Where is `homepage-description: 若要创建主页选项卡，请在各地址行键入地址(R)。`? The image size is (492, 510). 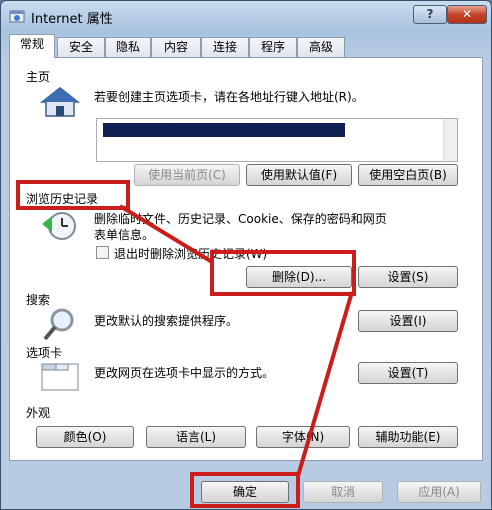 homepage-description: 若要创建主页选项卡，请在各地址行键入地址(R)。 is located at coordinates (229, 97).